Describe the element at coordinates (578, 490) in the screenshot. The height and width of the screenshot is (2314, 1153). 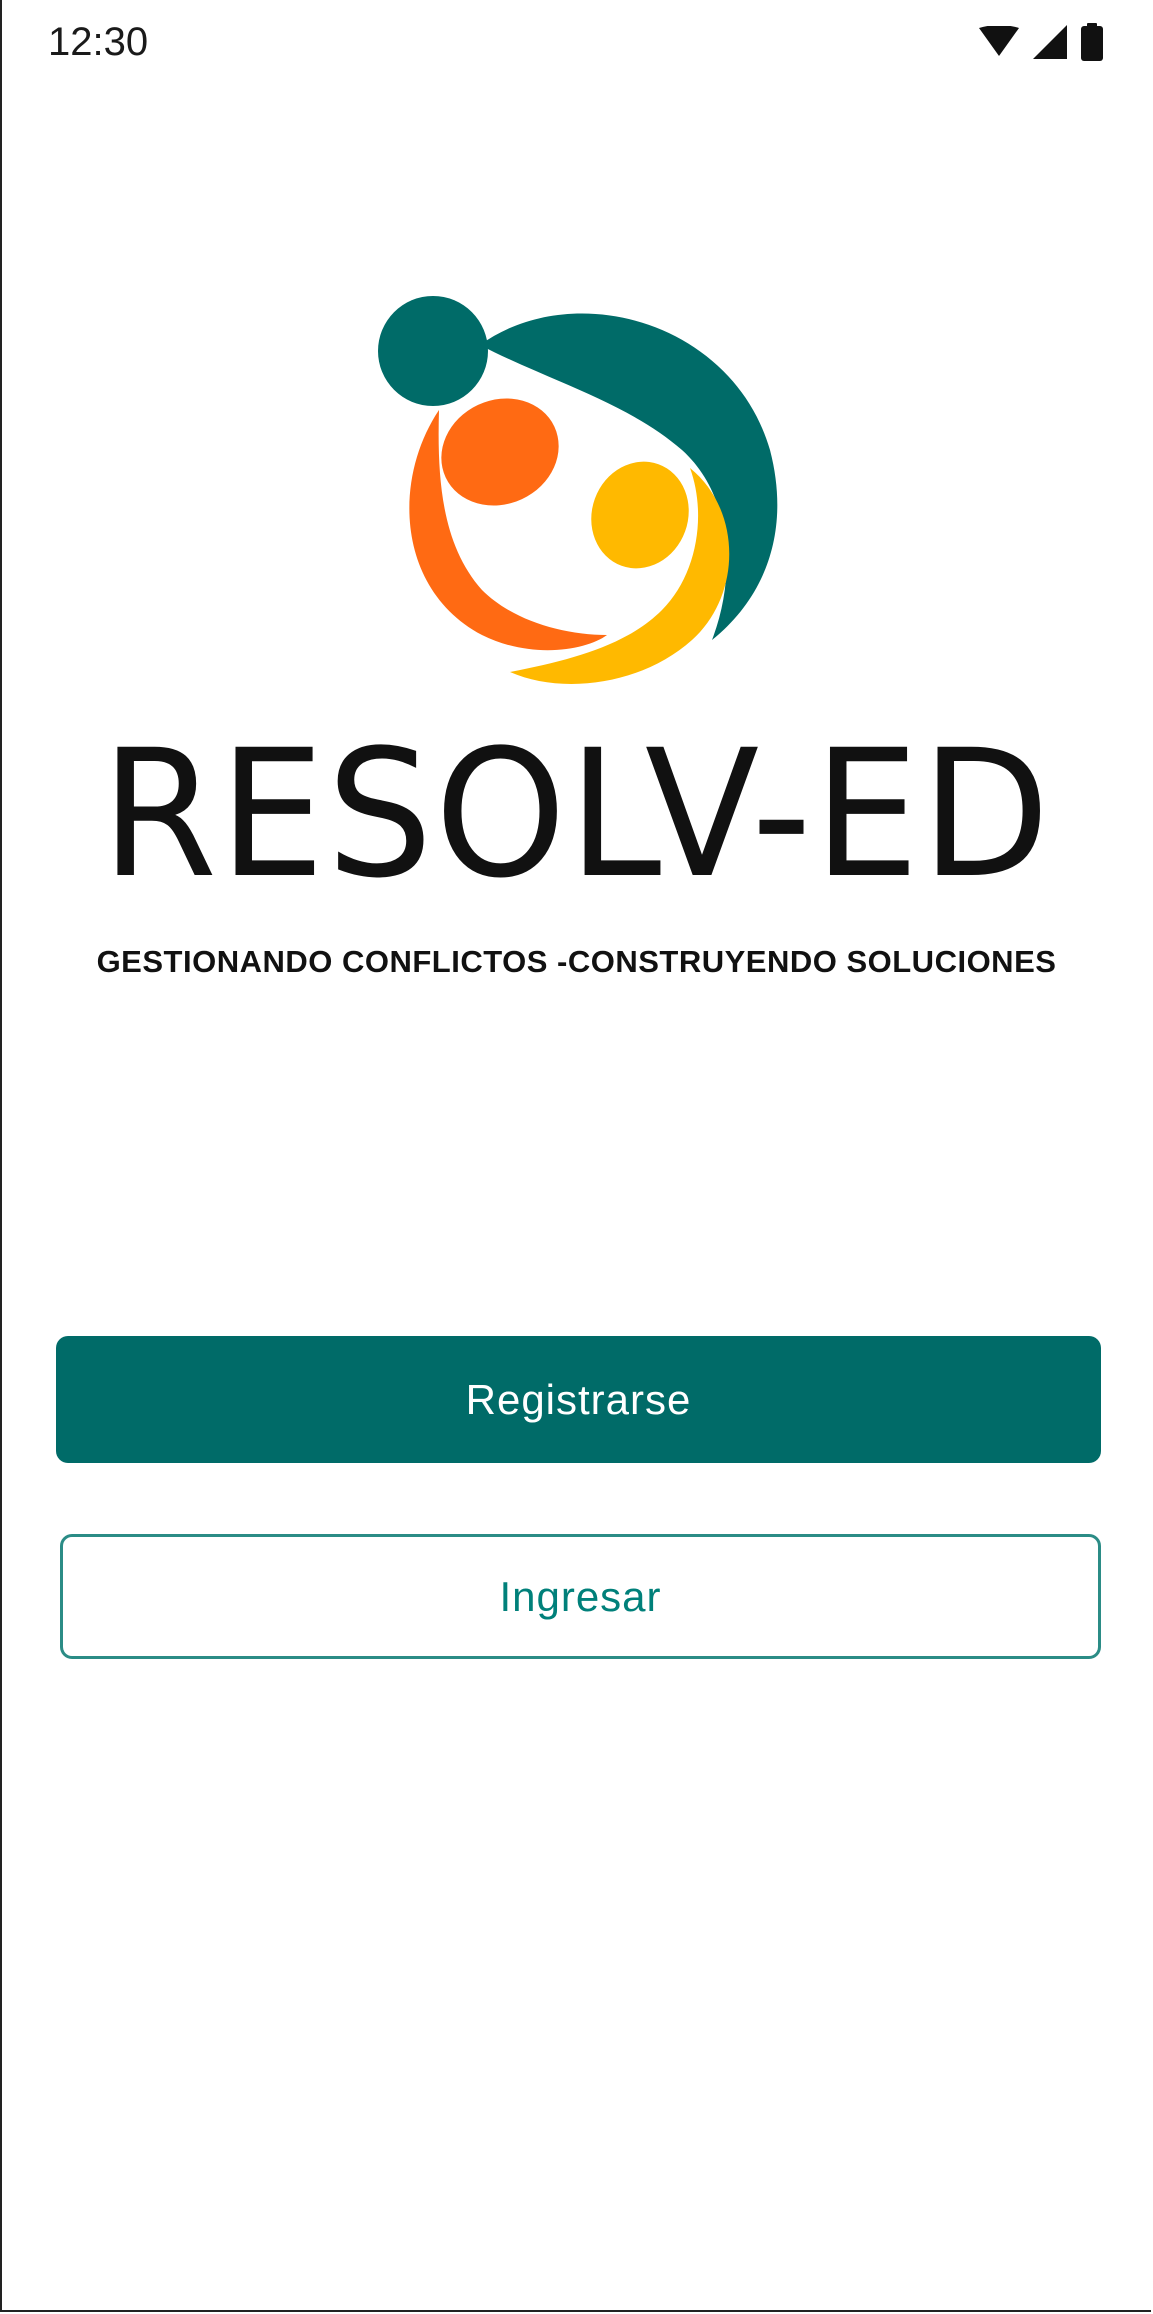
I see `logo-emblem` at that location.